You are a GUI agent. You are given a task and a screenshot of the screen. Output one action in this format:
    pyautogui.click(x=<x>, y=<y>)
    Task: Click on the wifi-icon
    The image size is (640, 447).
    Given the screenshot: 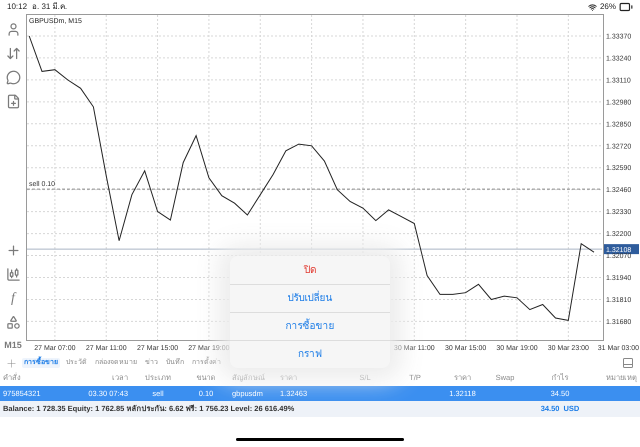 What is the action you would take?
    pyautogui.click(x=592, y=7)
    